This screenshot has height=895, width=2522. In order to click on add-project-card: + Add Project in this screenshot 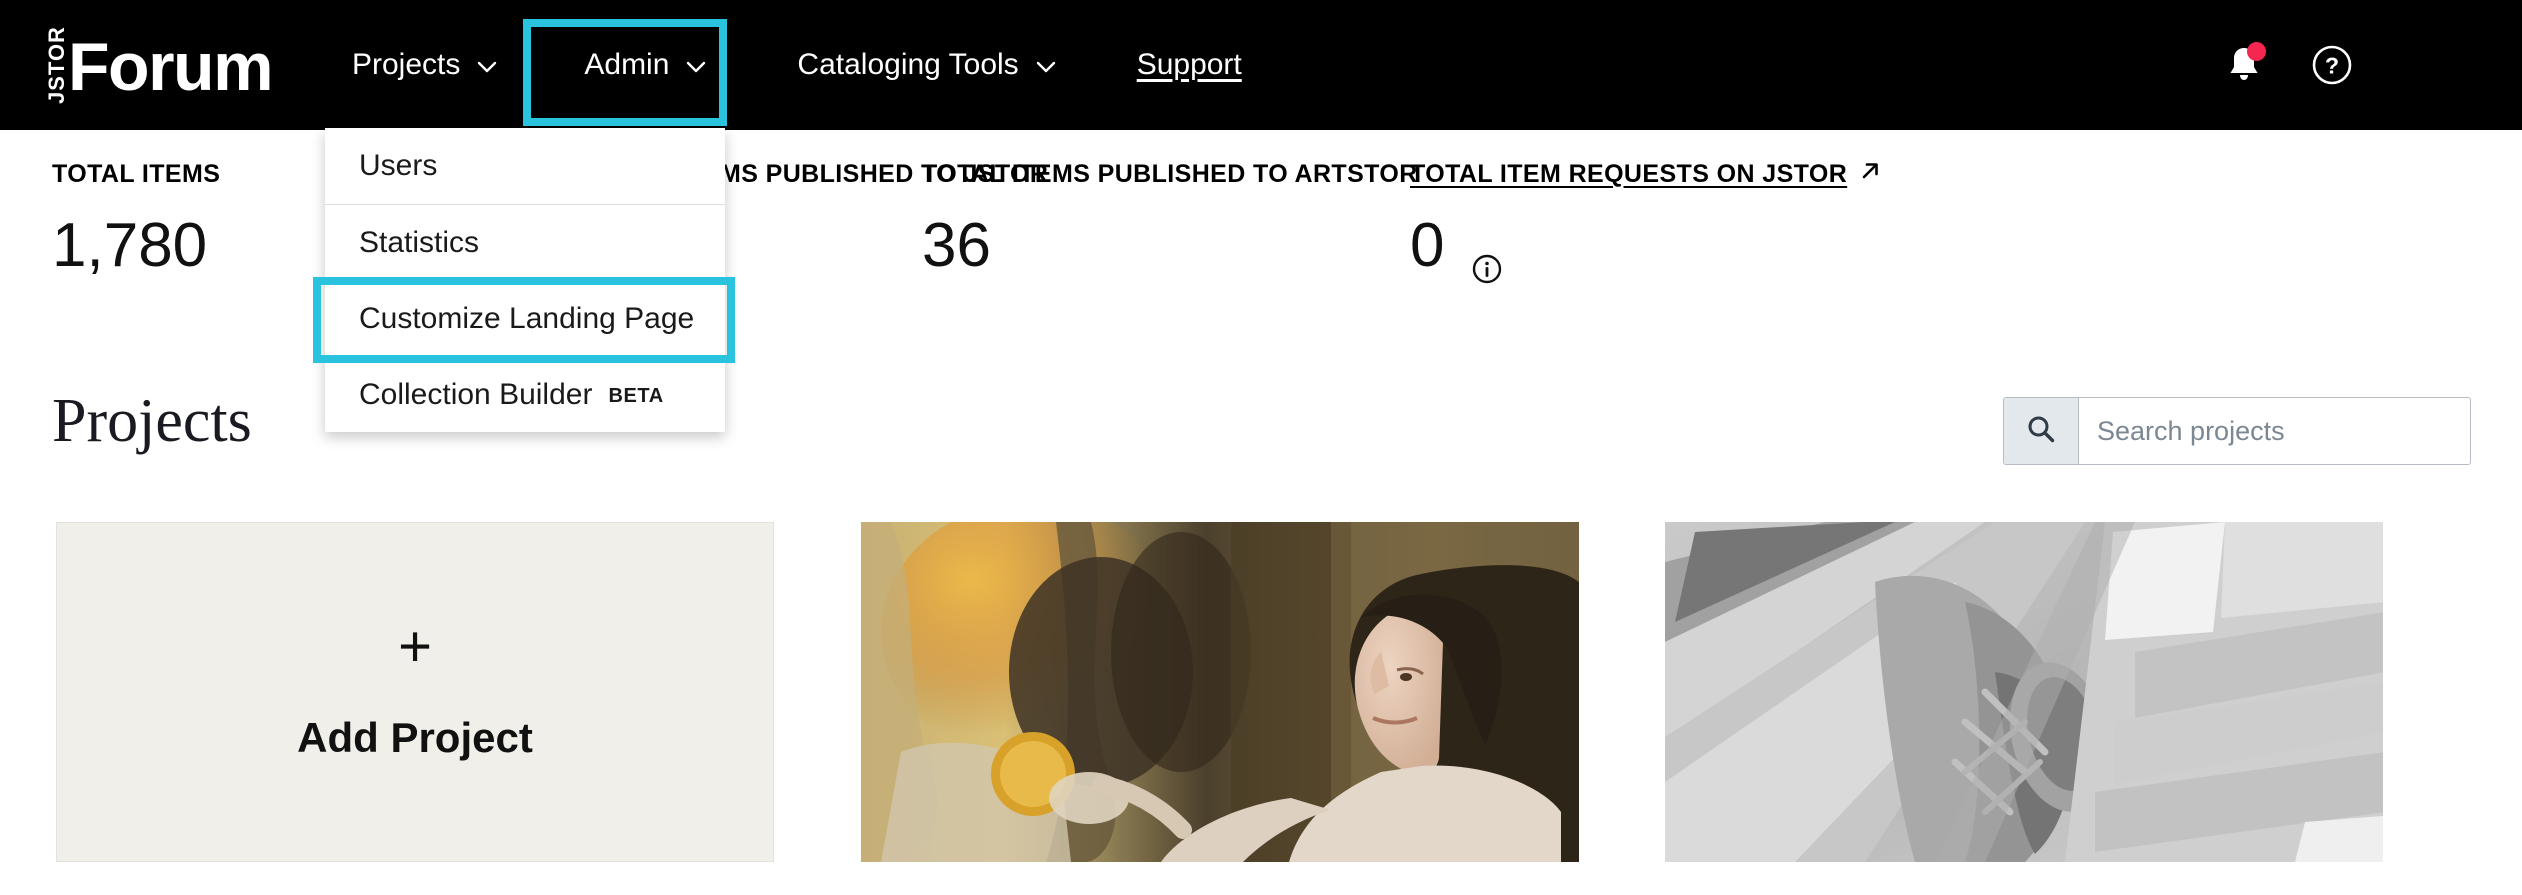, I will do `click(415, 692)`.